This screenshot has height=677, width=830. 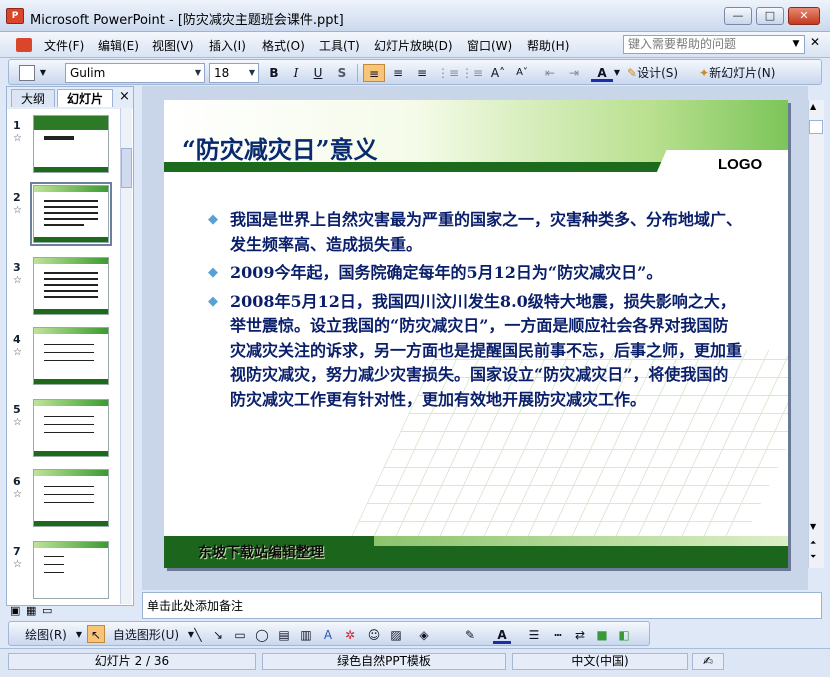 I want to click on minimize-button: —, so click(x=738, y=16).